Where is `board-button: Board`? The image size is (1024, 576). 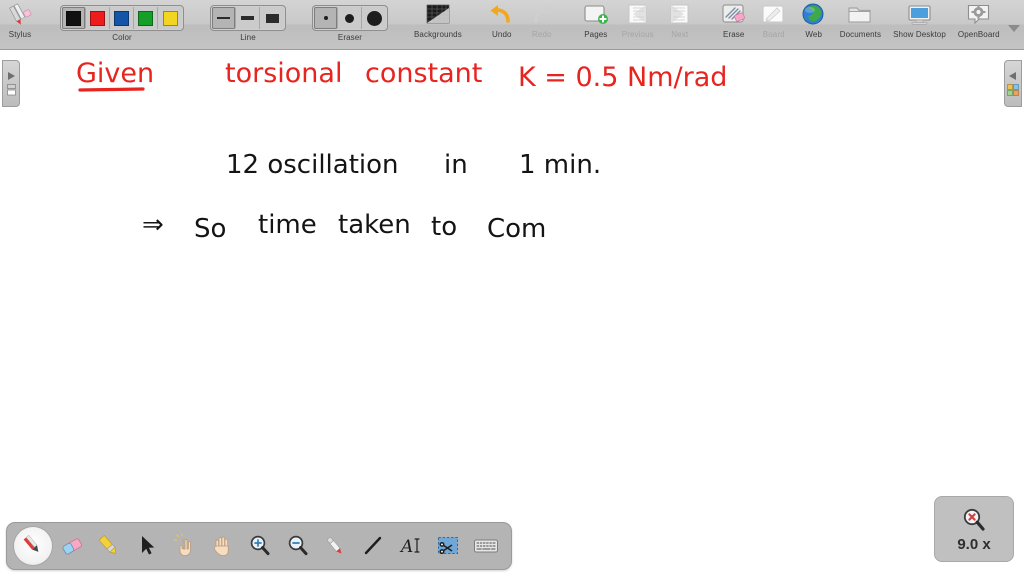
board-button: Board is located at coordinates (774, 19).